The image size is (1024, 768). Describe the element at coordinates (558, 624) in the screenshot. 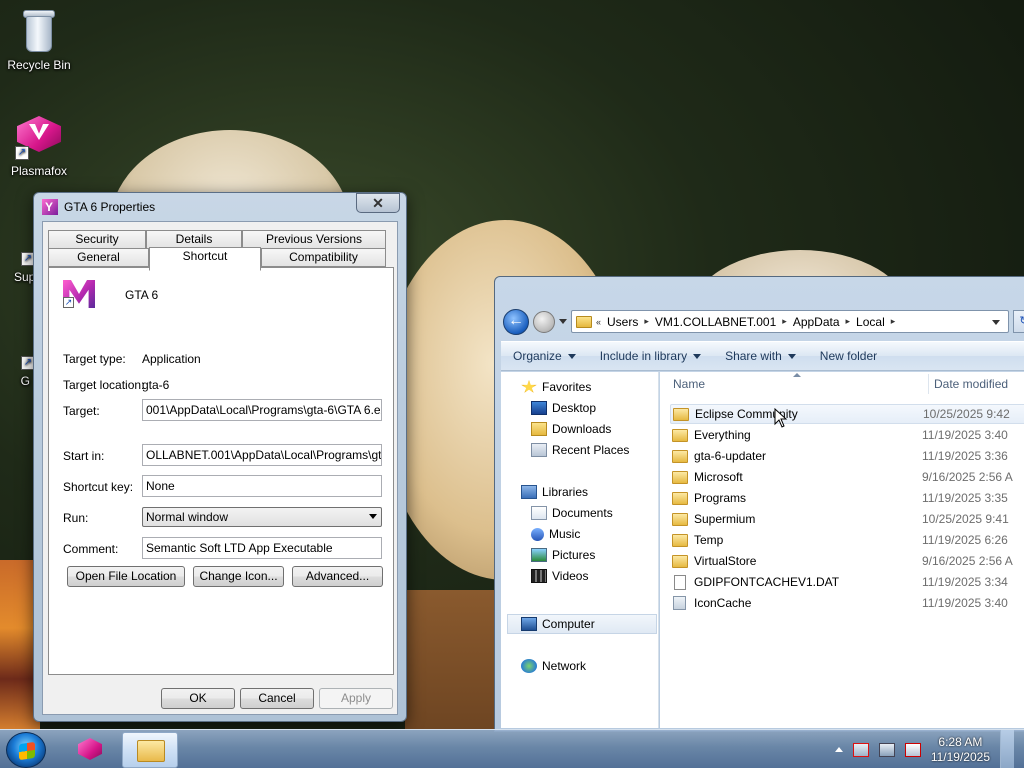

I see `nav-computer: Computer` at that location.